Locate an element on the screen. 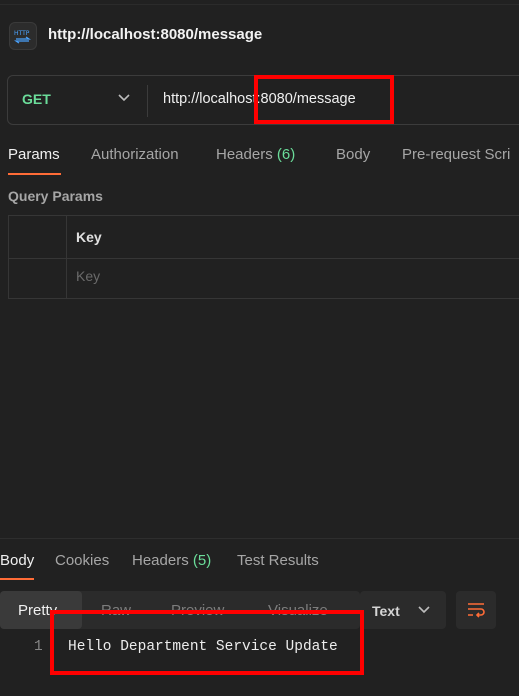  headers-count: (6) is located at coordinates (286, 154).